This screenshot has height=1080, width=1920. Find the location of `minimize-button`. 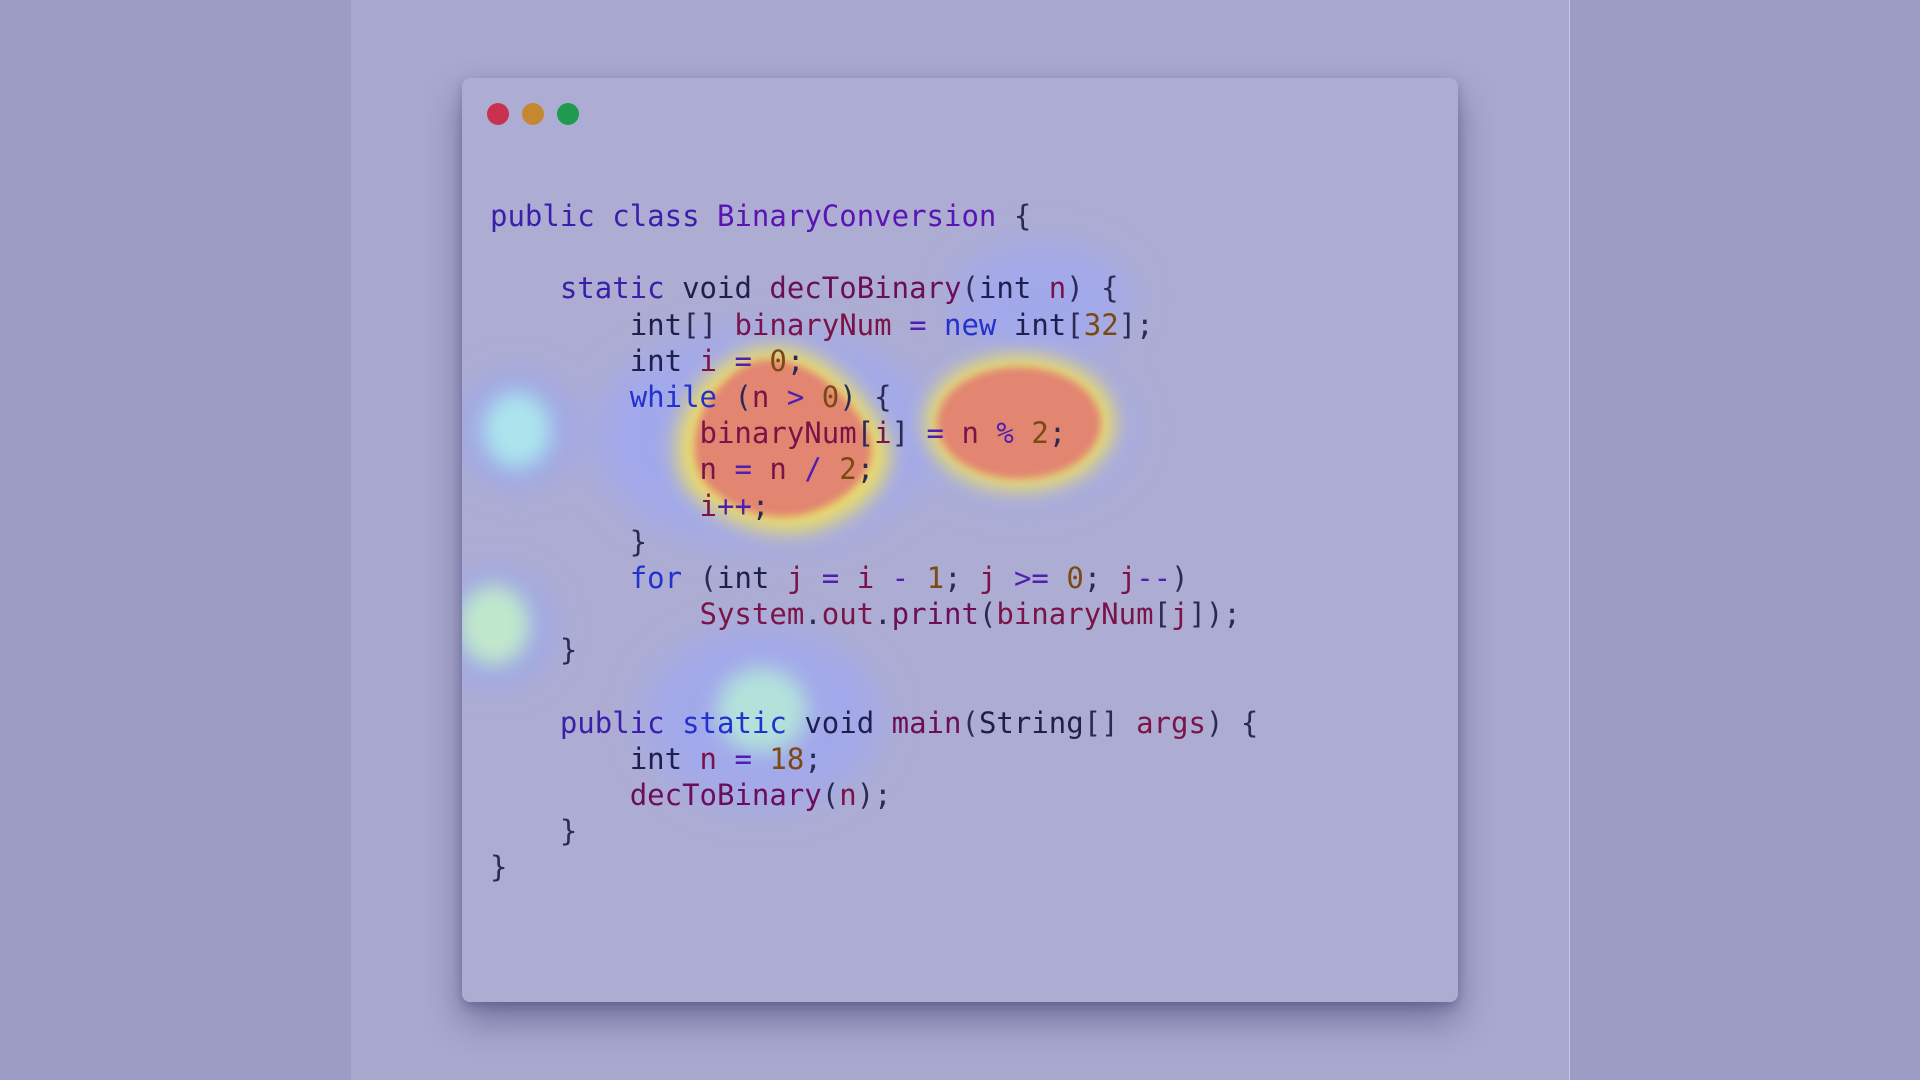

minimize-button is located at coordinates (533, 114).